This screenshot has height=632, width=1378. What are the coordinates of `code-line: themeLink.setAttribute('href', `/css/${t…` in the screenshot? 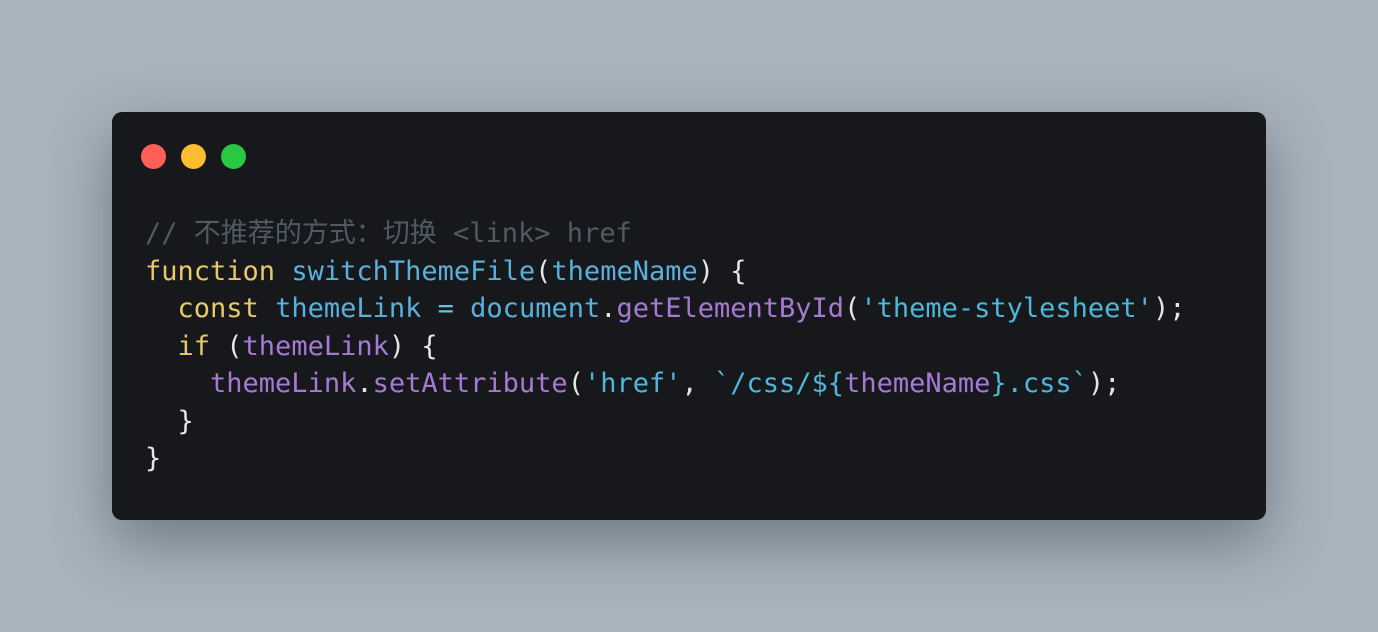 It's located at (665, 384).